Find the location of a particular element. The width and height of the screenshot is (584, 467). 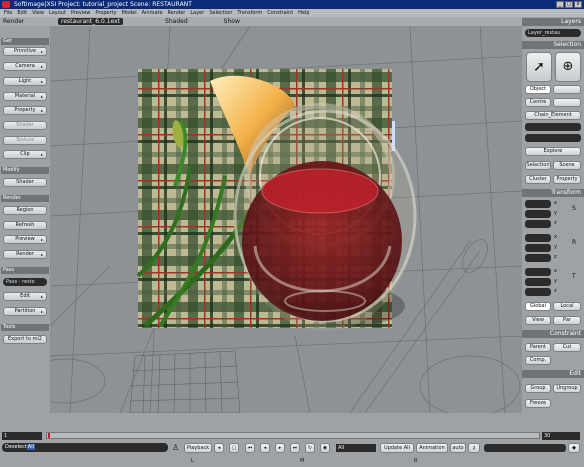

menu-property: Property is located at coordinates (105, 13).